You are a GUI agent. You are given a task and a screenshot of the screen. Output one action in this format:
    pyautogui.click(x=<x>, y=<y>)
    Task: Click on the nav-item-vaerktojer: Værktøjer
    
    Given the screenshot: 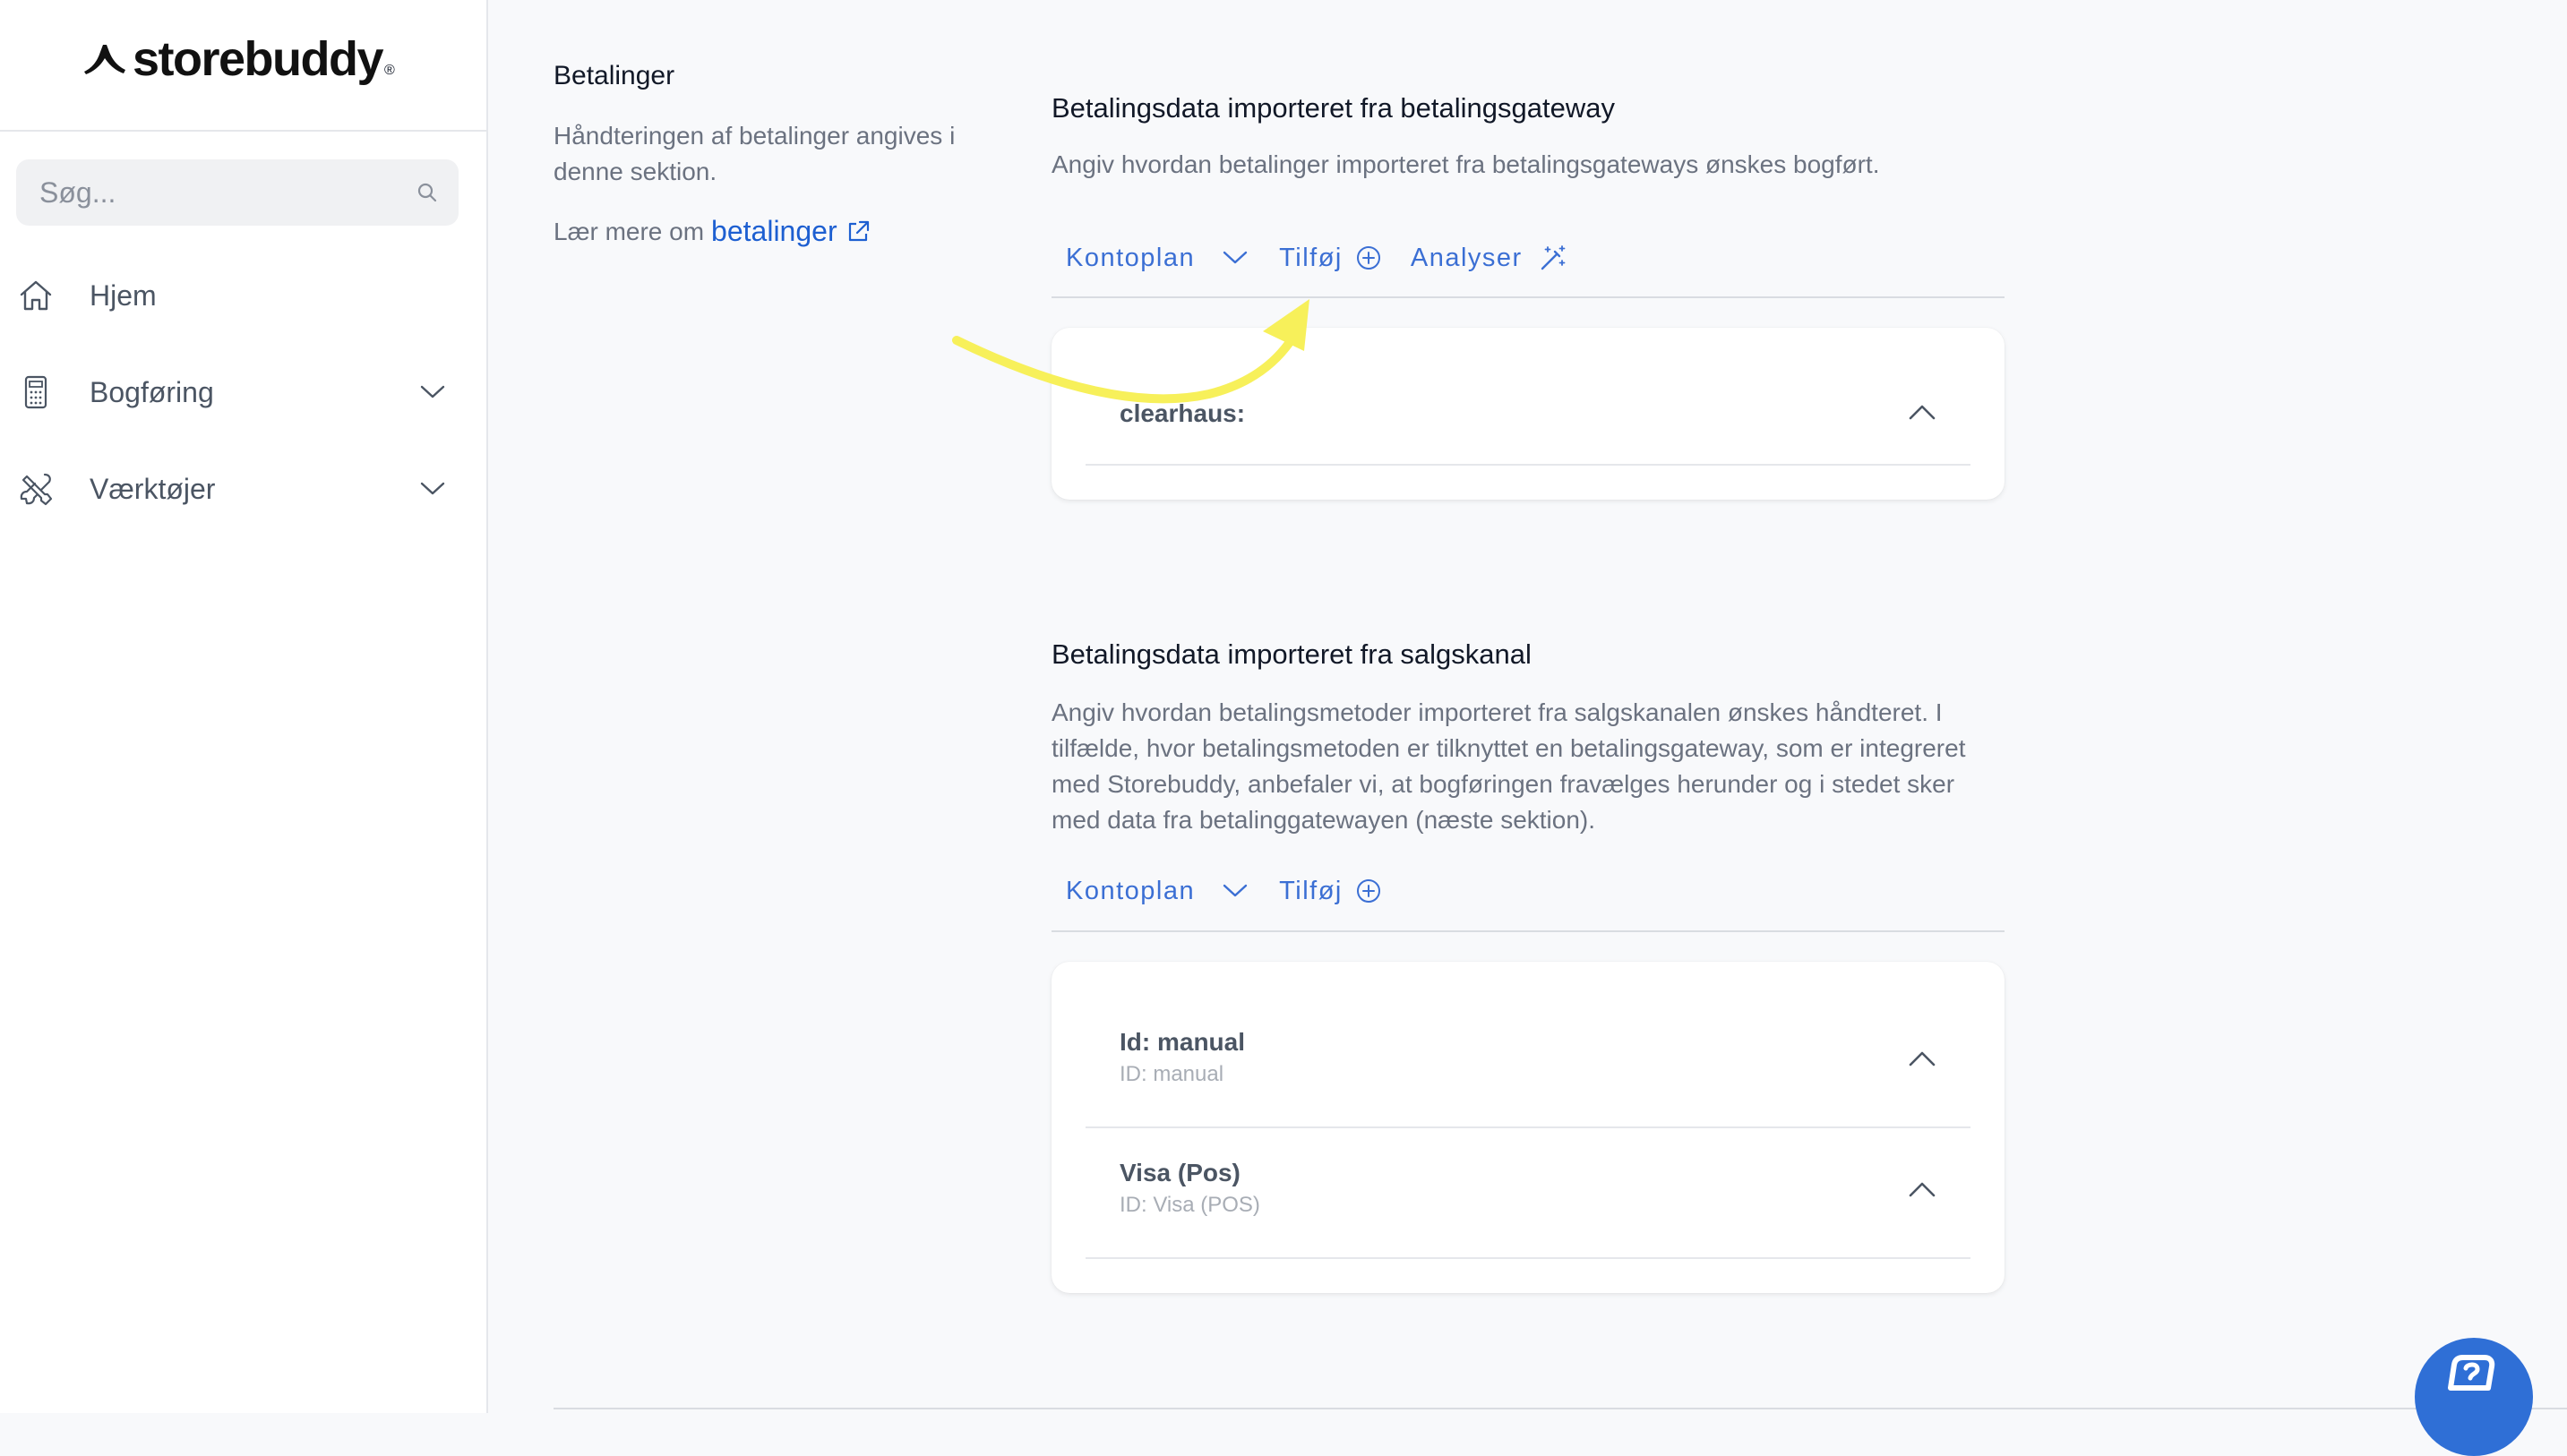 What is the action you would take?
    pyautogui.click(x=237, y=489)
    